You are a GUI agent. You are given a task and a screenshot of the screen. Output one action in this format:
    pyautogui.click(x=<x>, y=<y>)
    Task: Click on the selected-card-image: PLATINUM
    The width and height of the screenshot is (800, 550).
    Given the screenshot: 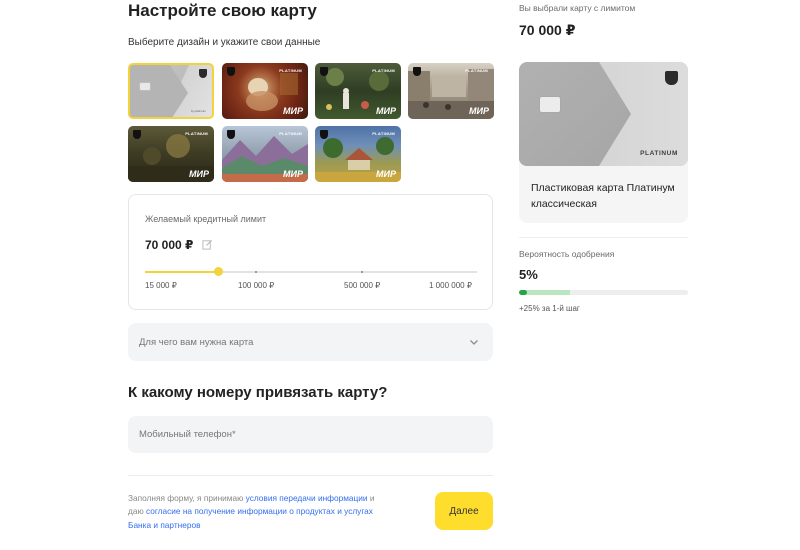 What is the action you would take?
    pyautogui.click(x=603, y=114)
    